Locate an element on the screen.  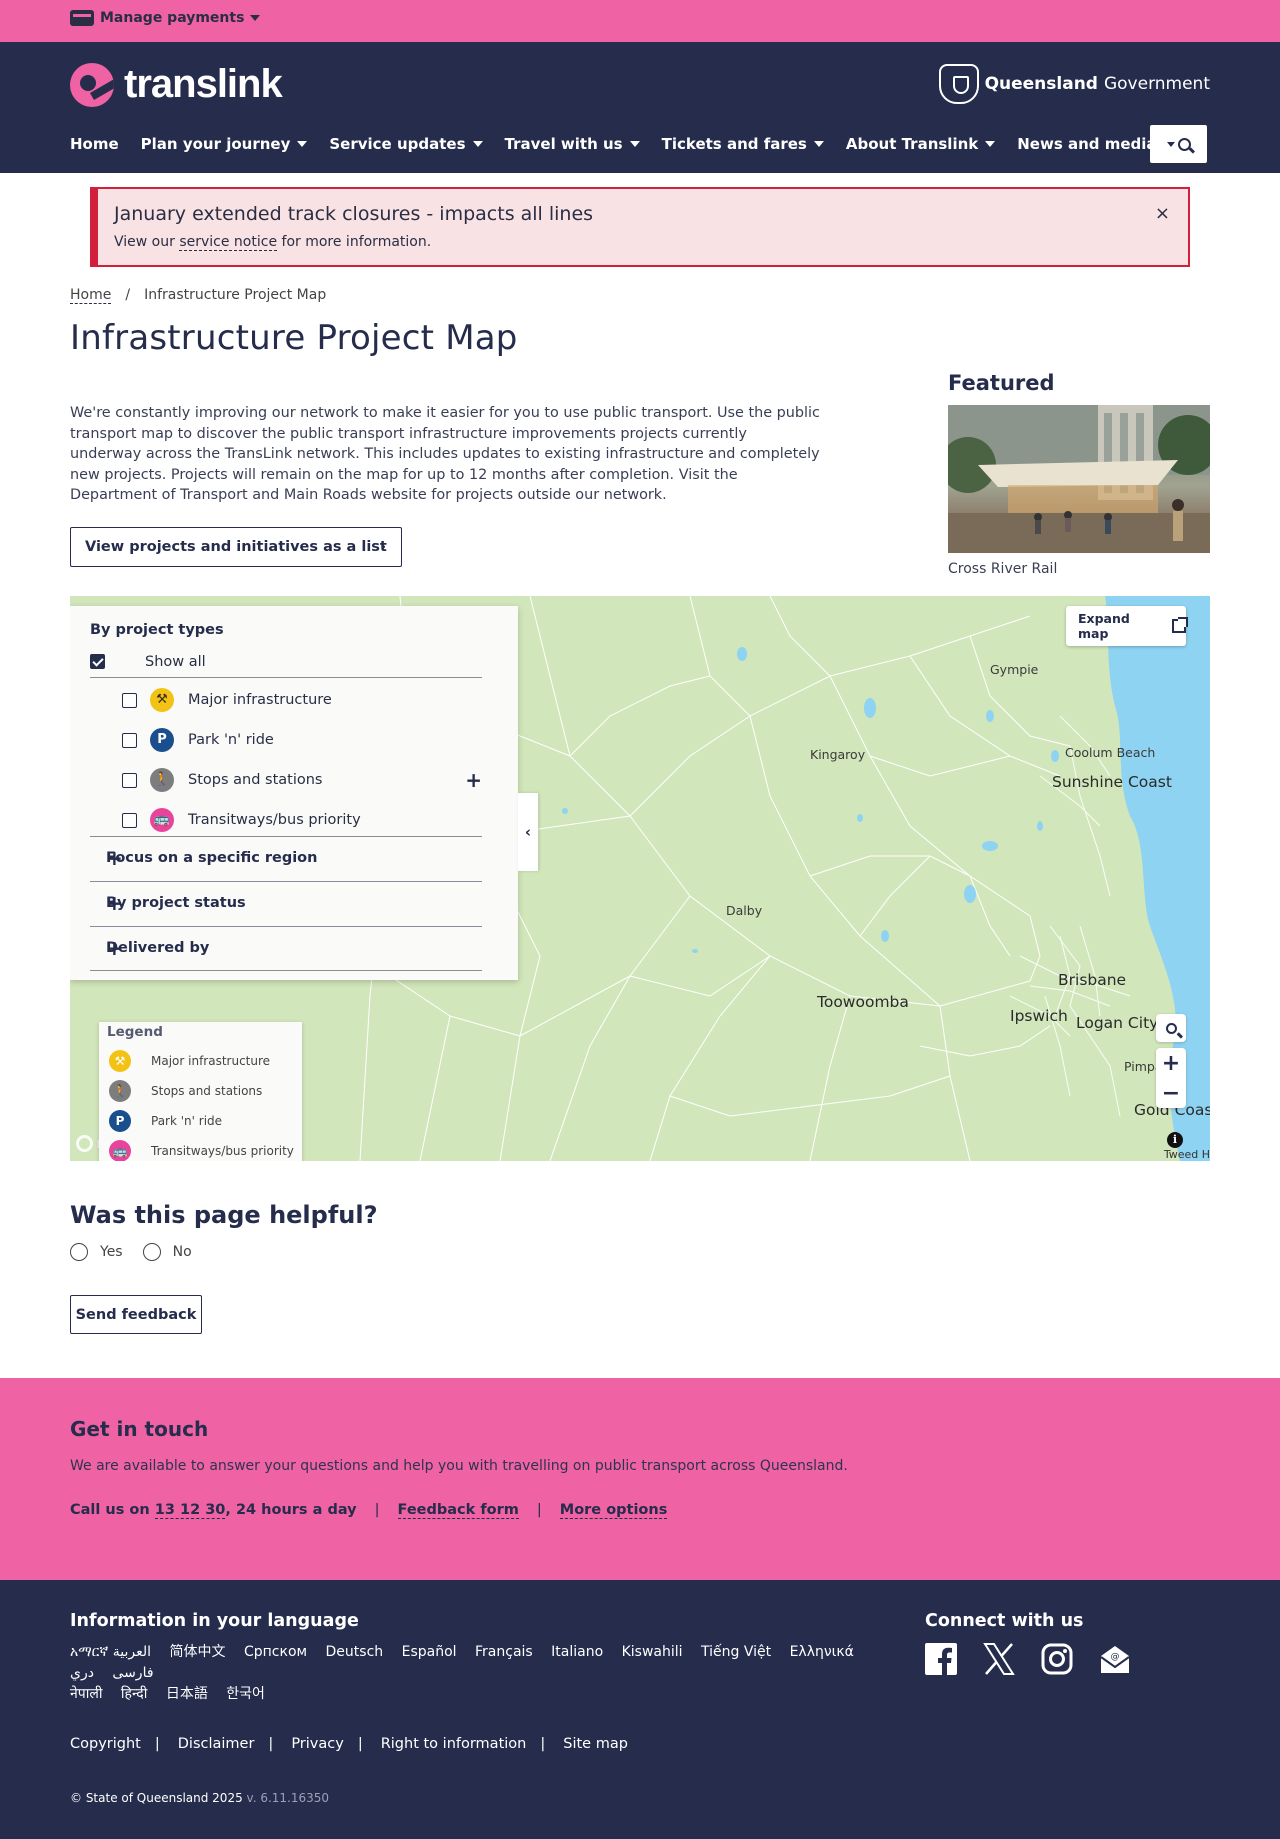
site-map-link: Site map is located at coordinates (595, 1744).